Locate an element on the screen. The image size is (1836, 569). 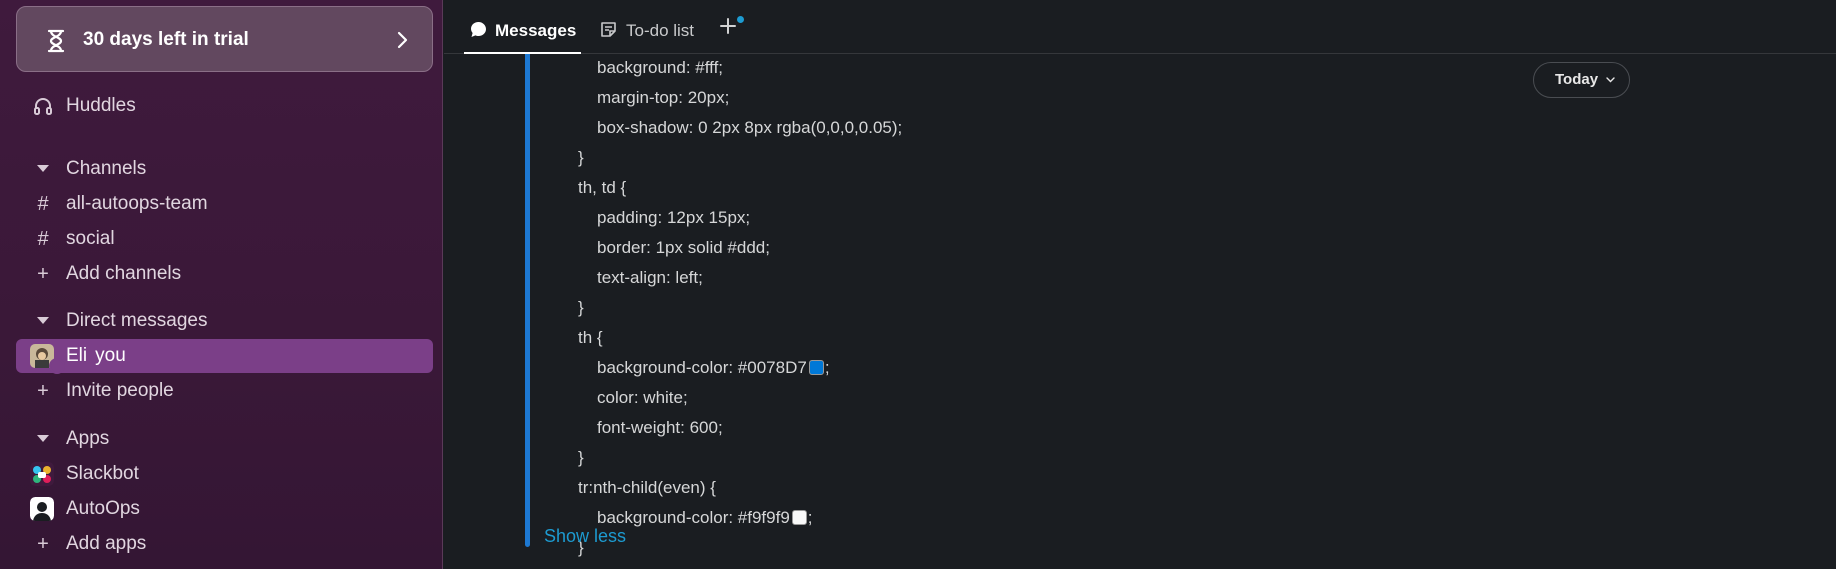
sidebar-item-channel: # social is located at coordinates (224, 239).